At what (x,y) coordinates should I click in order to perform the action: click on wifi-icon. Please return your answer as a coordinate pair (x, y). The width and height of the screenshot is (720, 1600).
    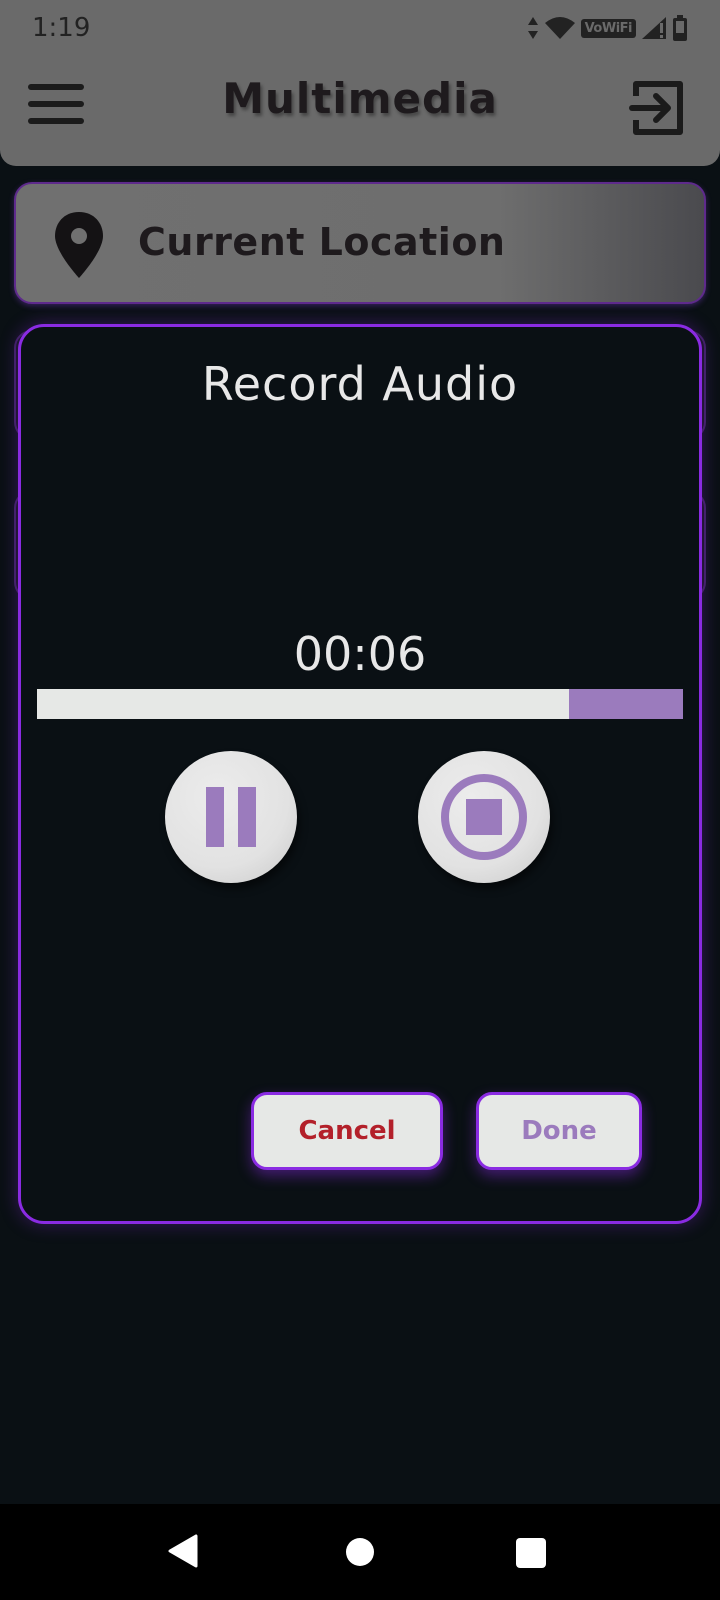
    Looking at the image, I should click on (559, 28).